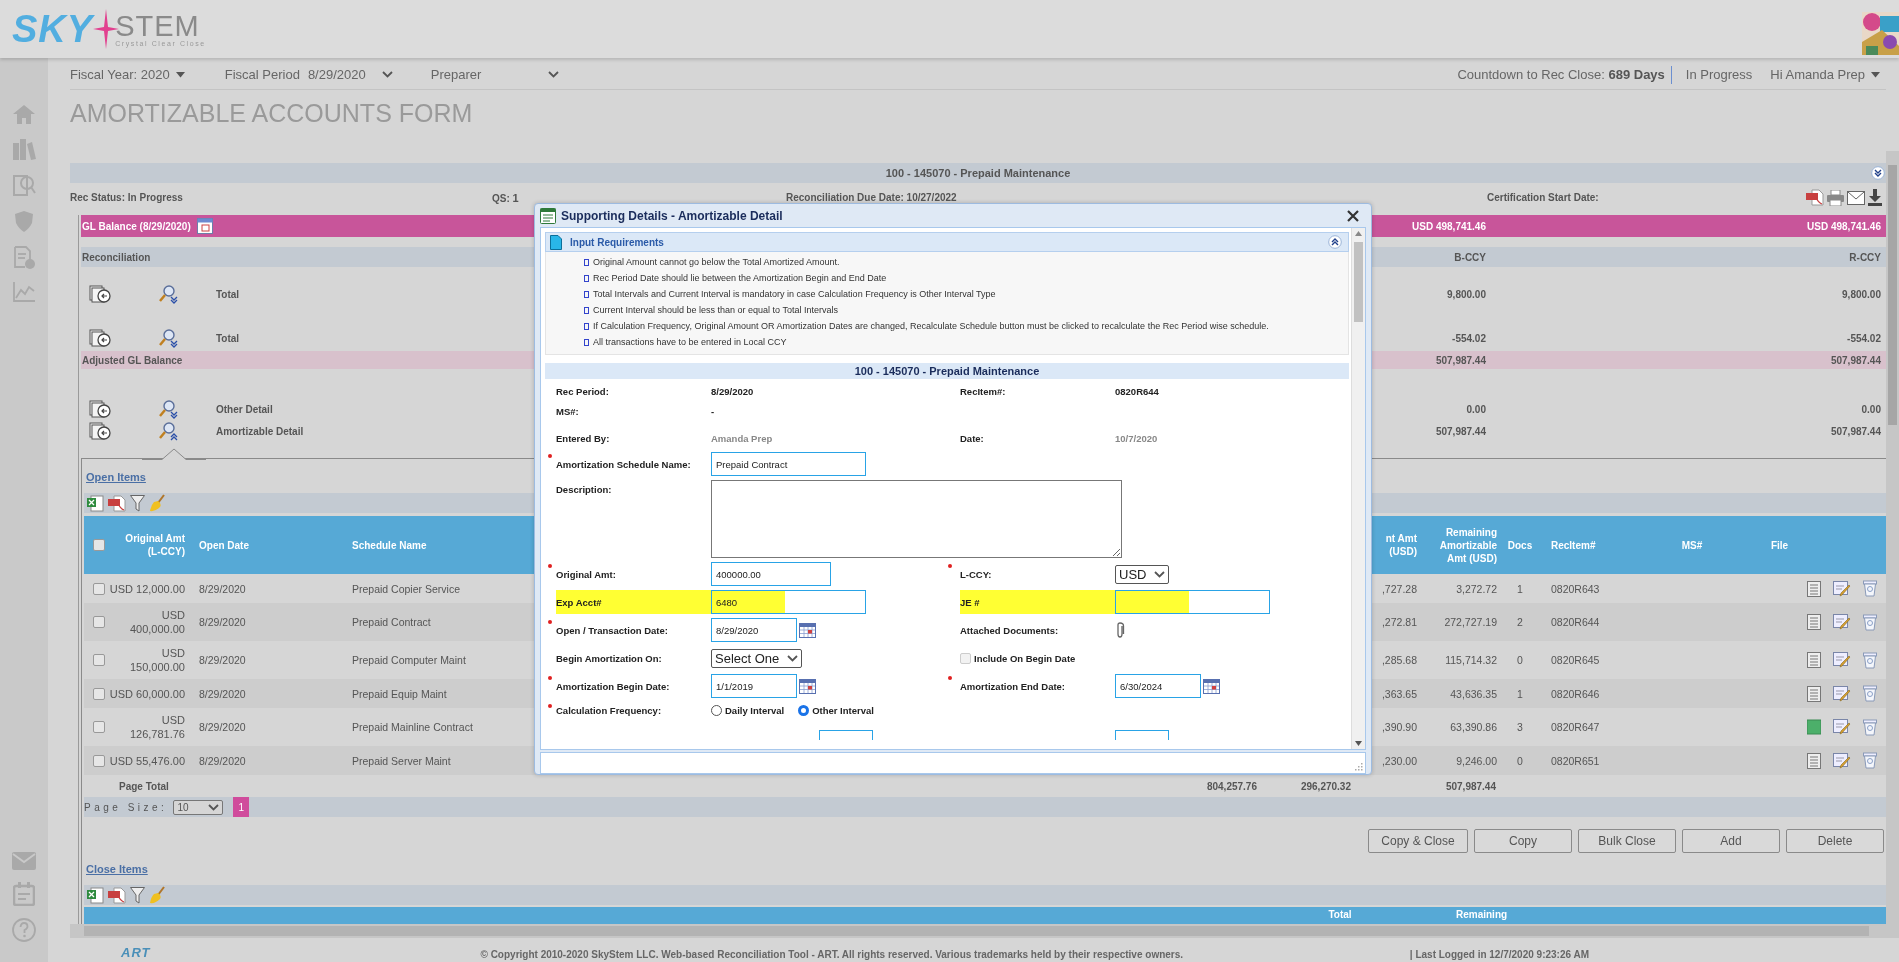 The width and height of the screenshot is (1899, 962). I want to click on gl-balance-label: GL Balance (8/29/2020), so click(136, 226).